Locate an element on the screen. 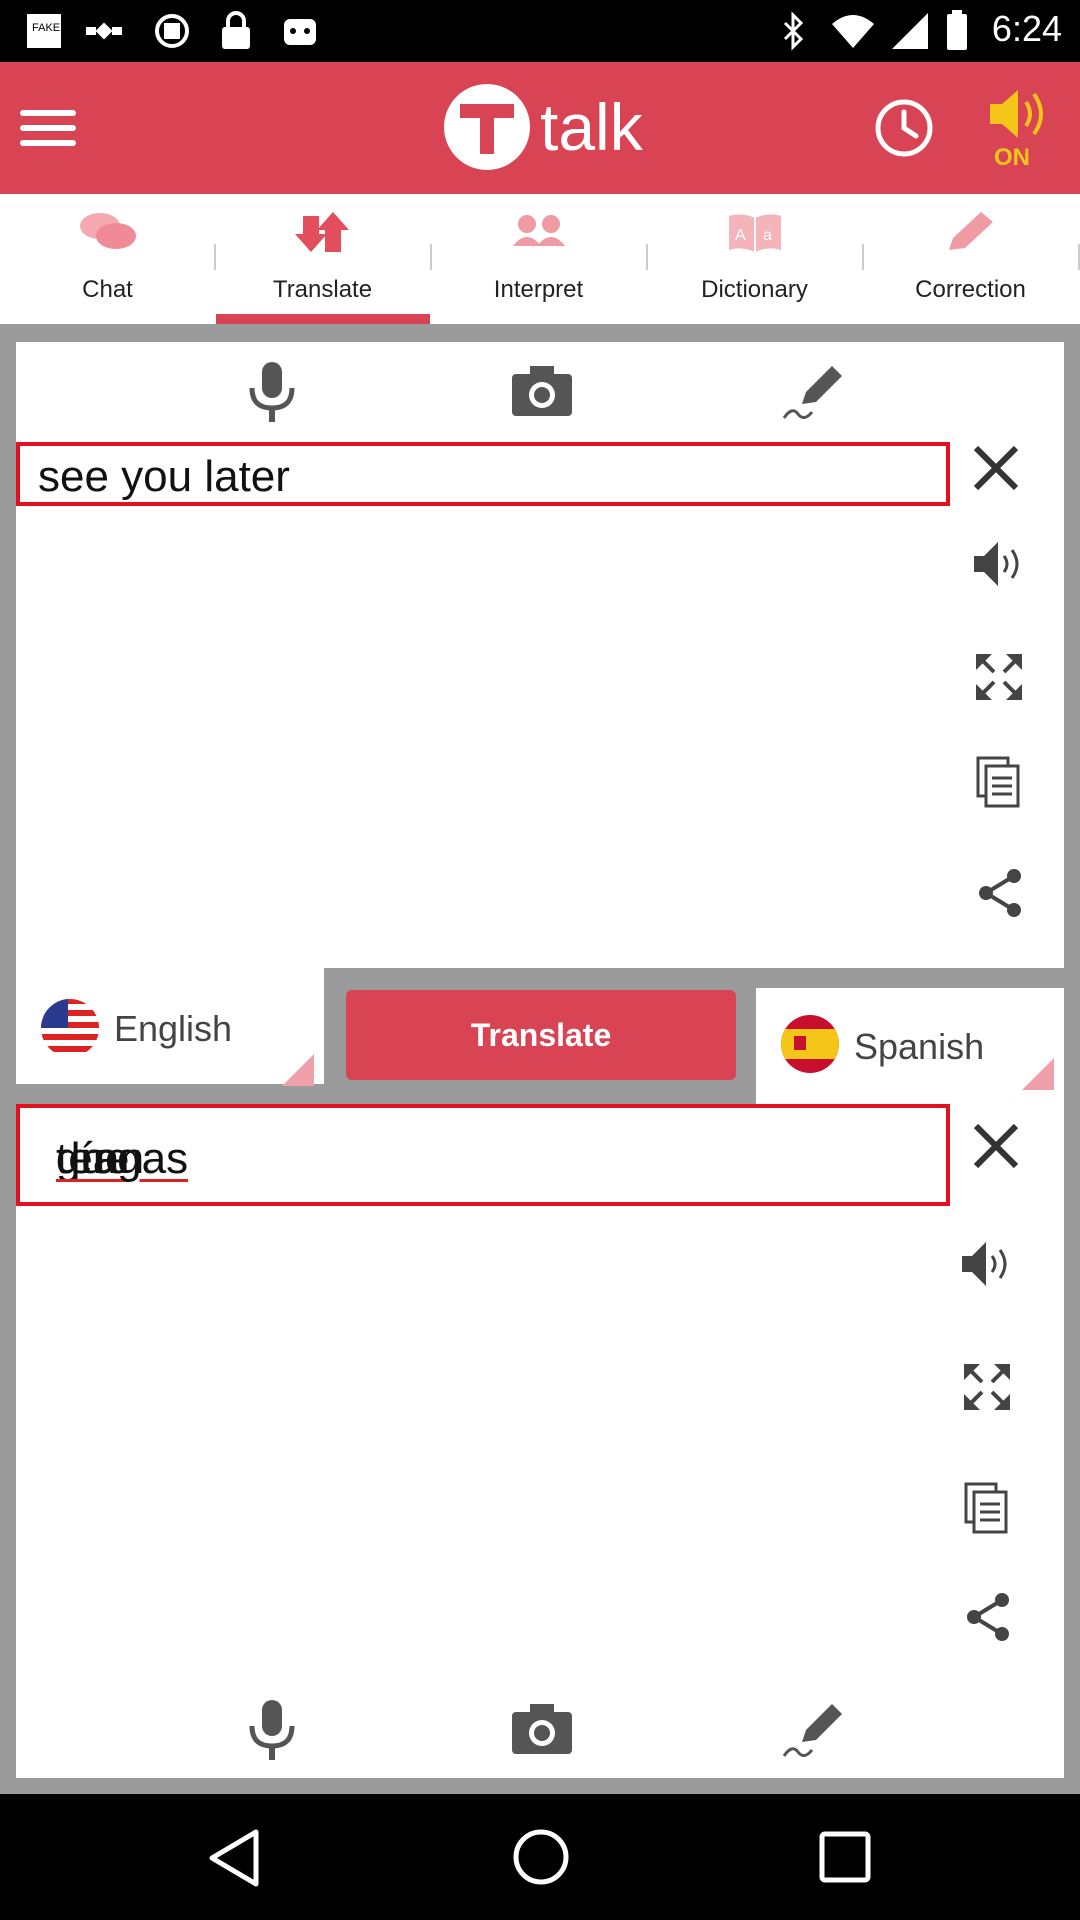  spain-flag-icon is located at coordinates (810, 1044).